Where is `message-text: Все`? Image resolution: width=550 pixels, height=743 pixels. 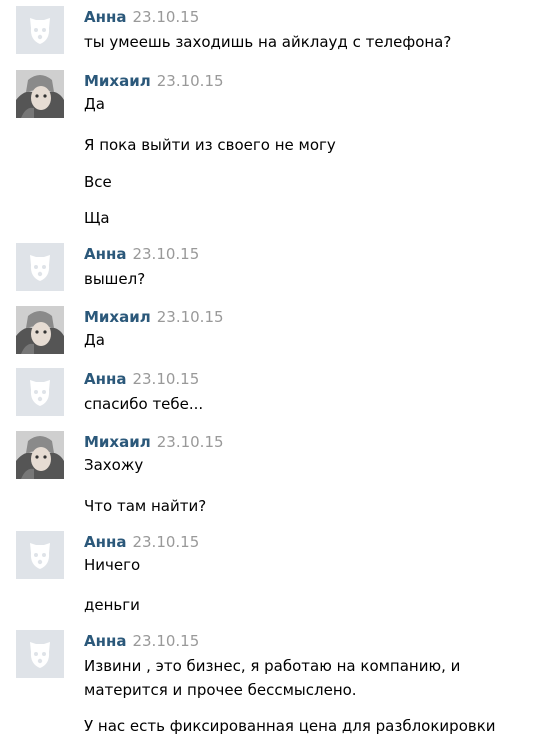
message-text: Все is located at coordinates (98, 182).